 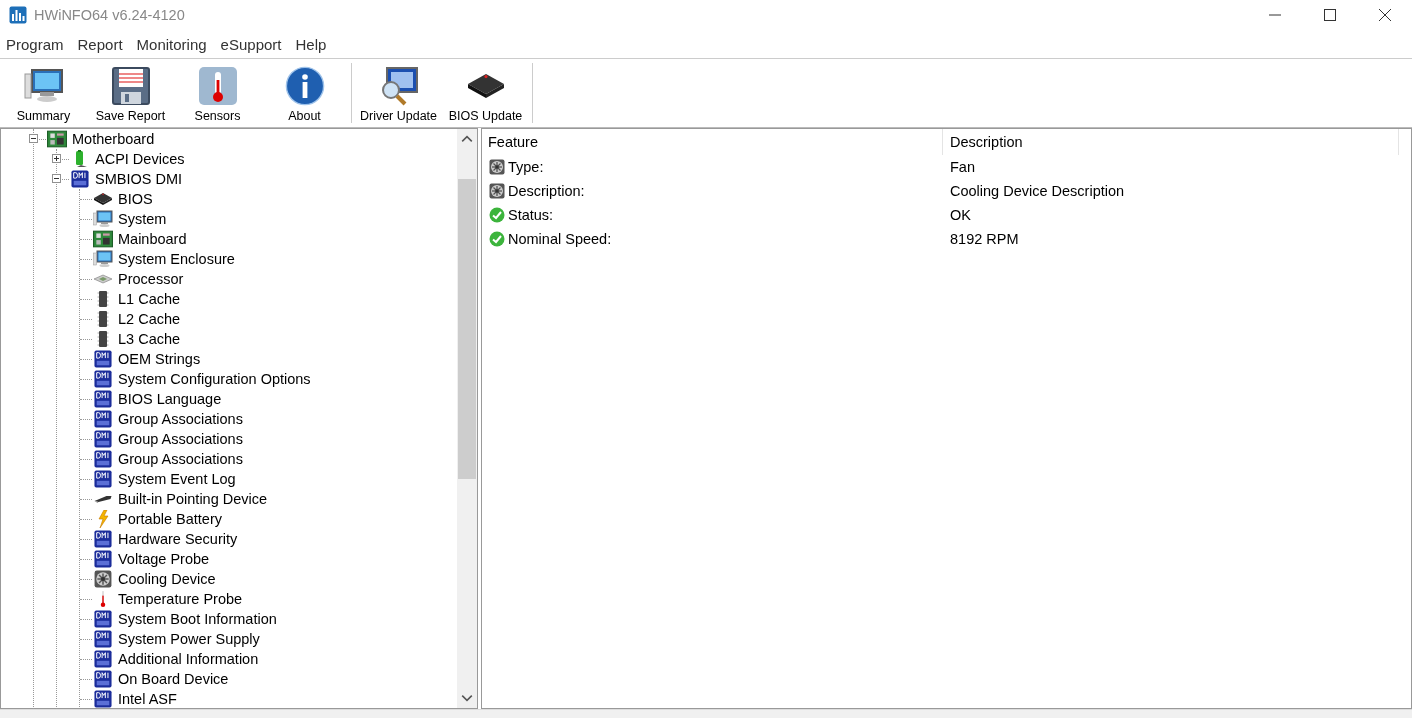 What do you see at coordinates (149, 339) in the screenshot?
I see `tree-item: L3 Cache` at bounding box center [149, 339].